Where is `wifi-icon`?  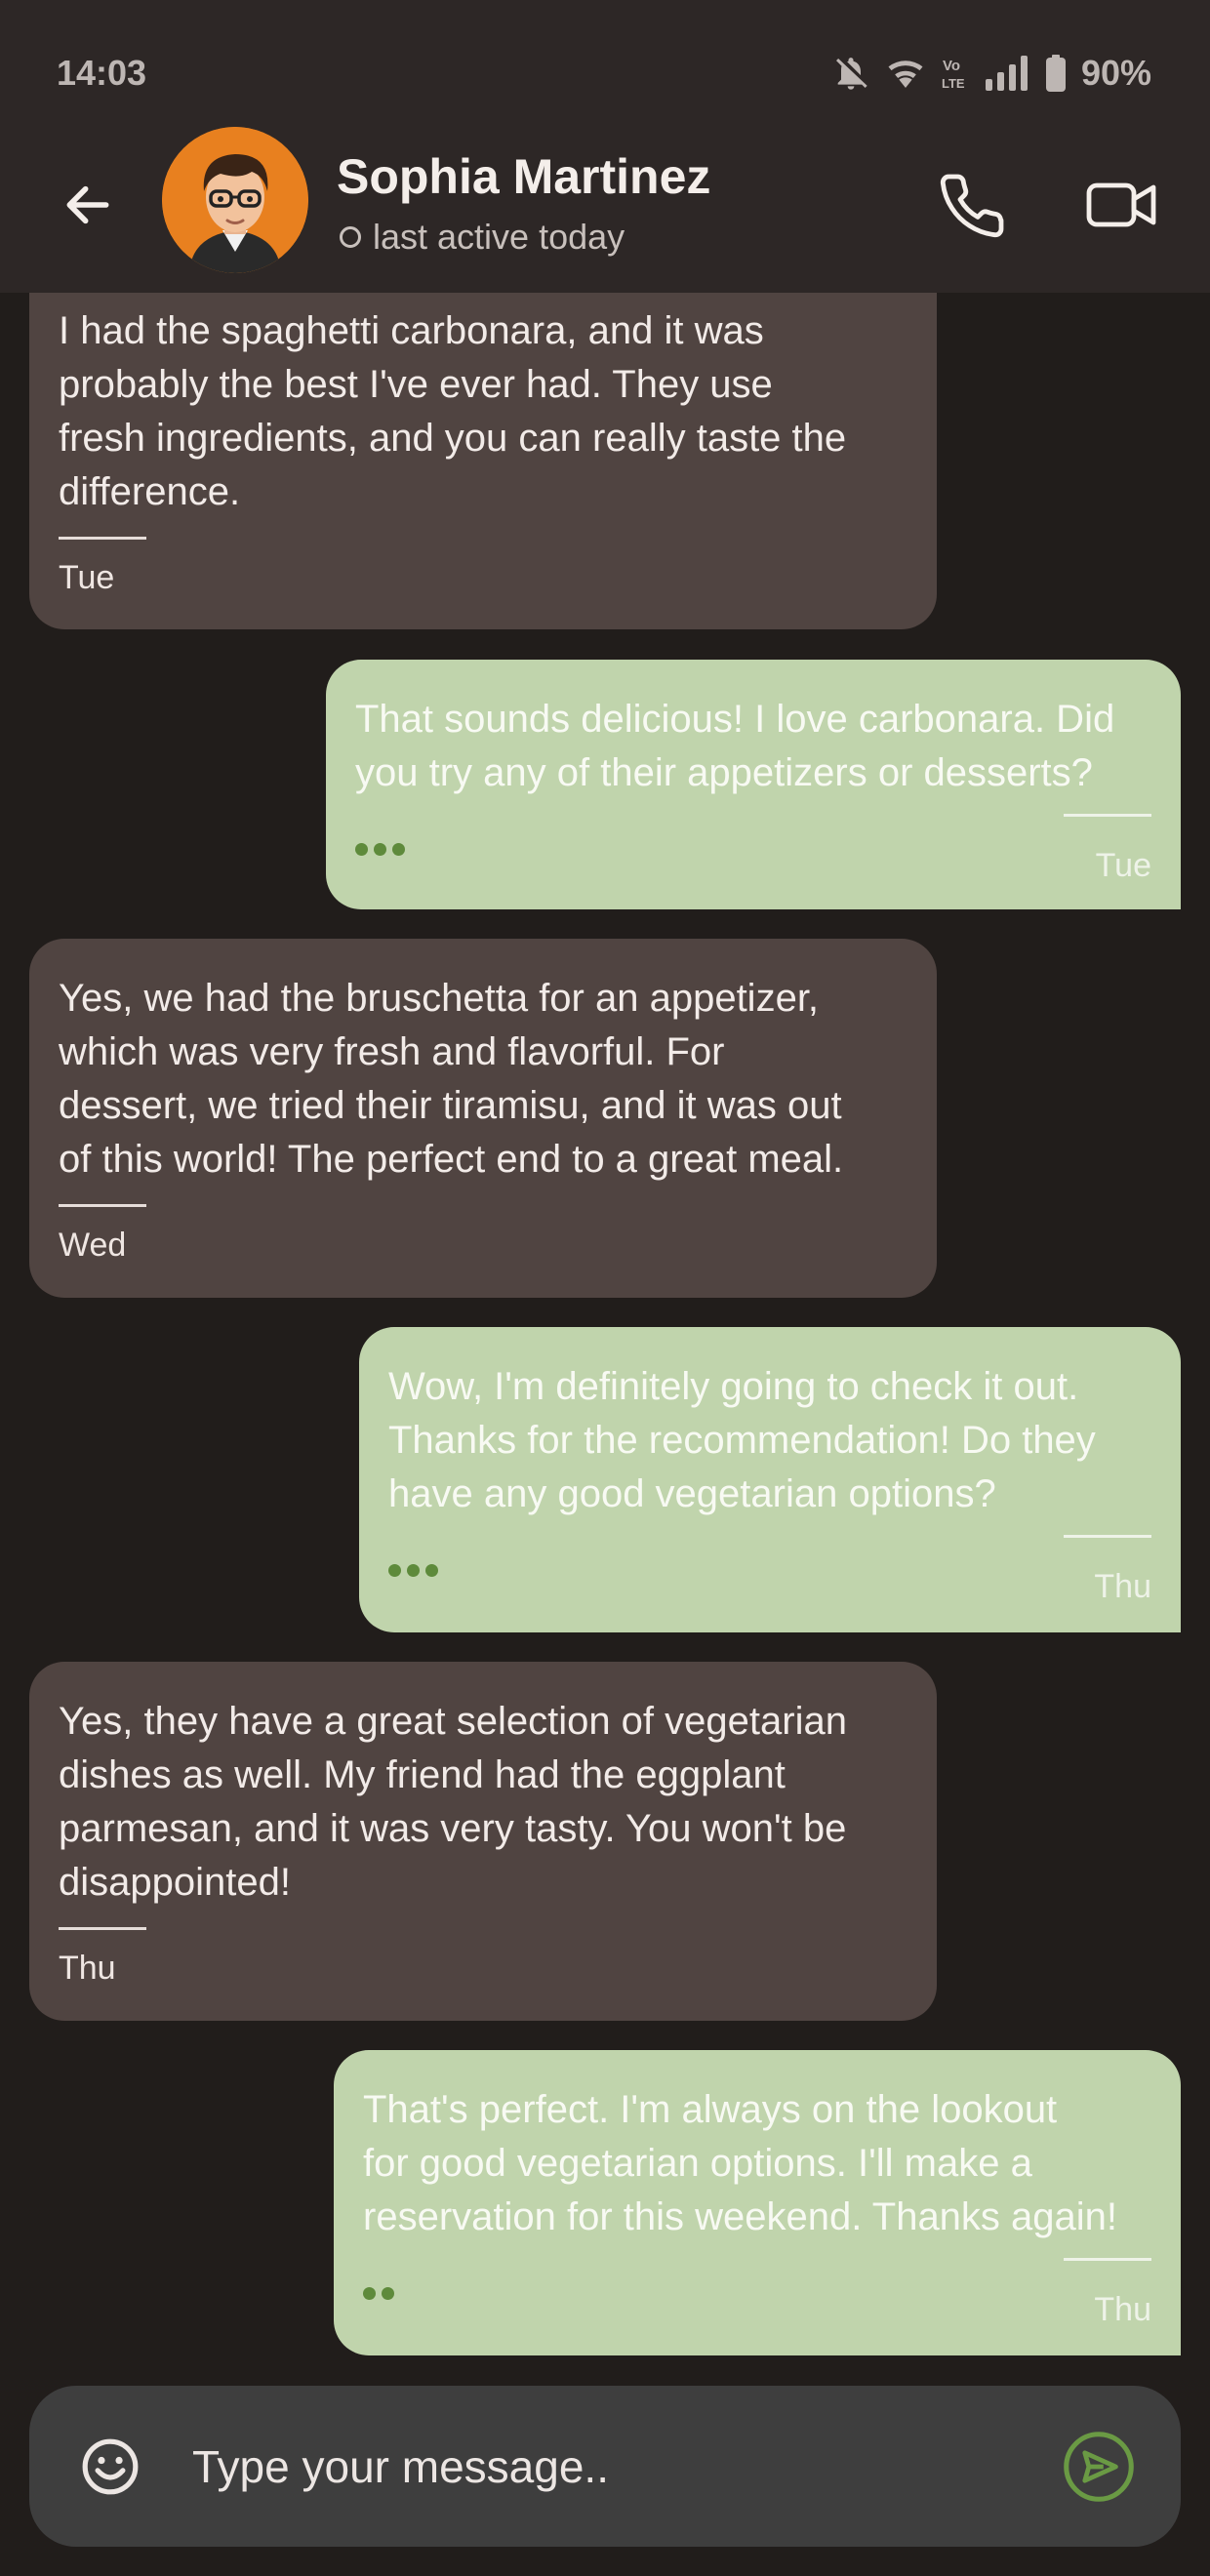 wifi-icon is located at coordinates (905, 74).